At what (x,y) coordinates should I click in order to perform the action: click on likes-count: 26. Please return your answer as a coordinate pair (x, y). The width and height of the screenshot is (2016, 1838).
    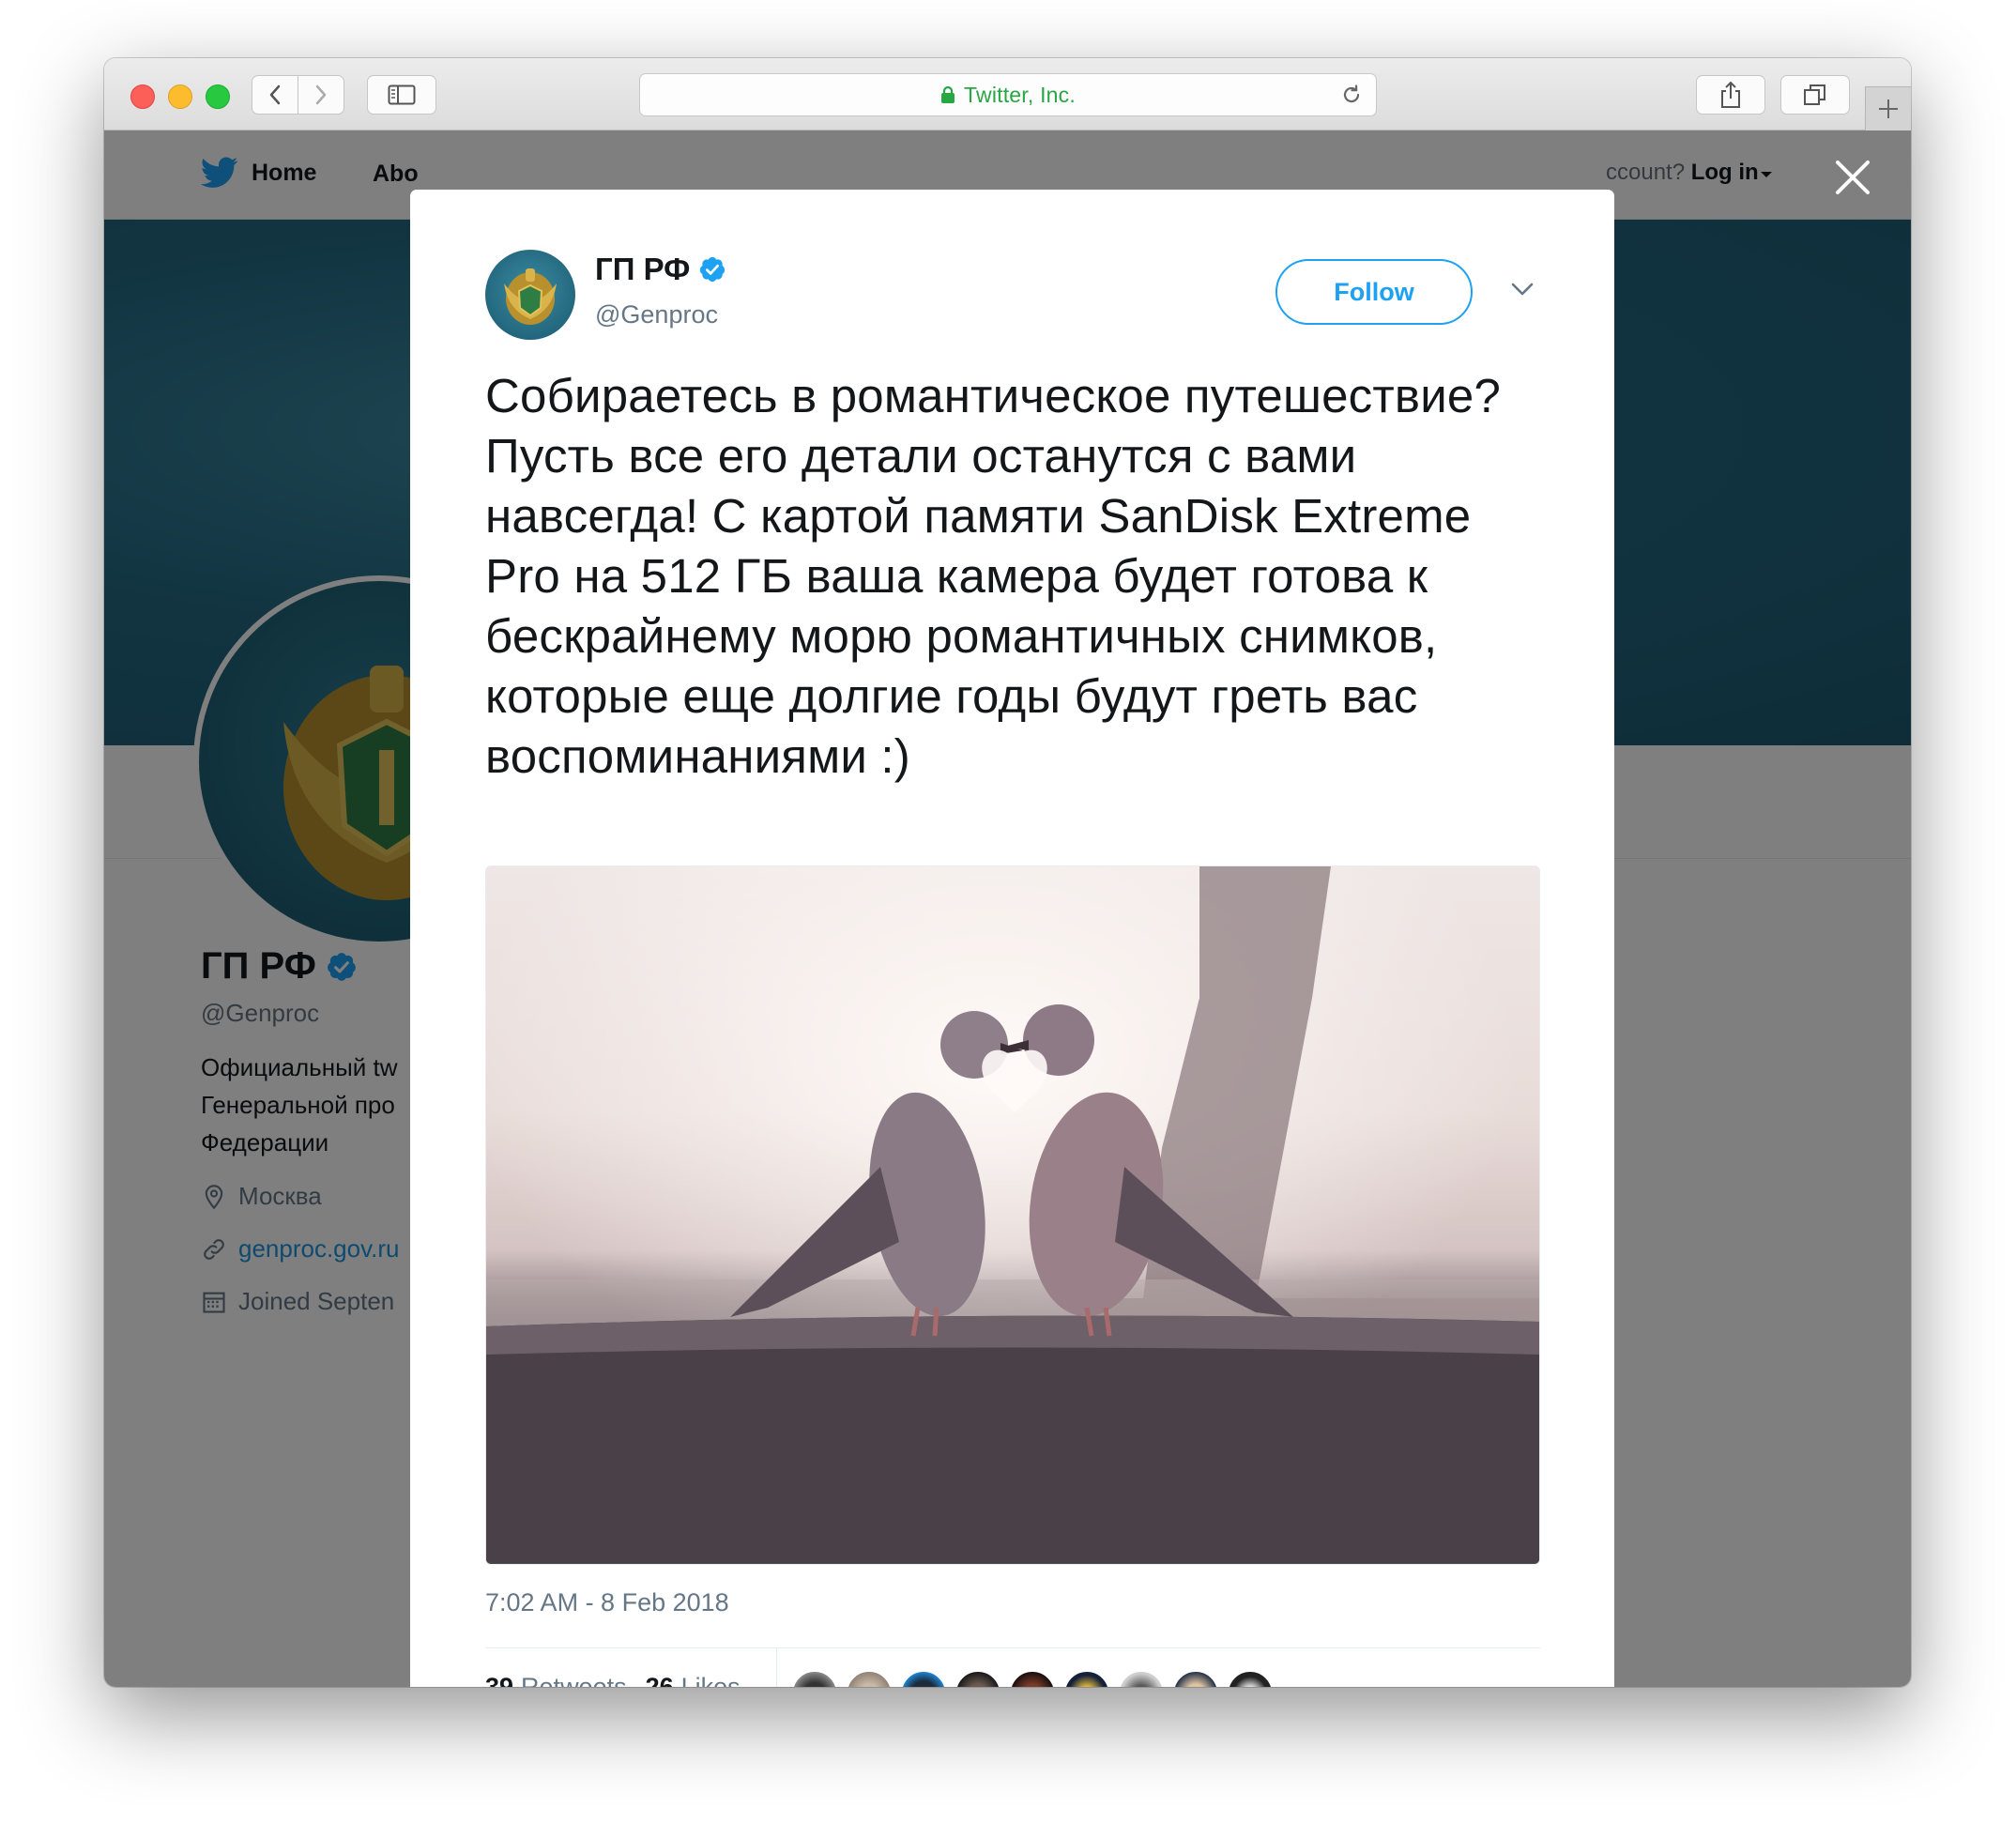
    Looking at the image, I should click on (659, 1680).